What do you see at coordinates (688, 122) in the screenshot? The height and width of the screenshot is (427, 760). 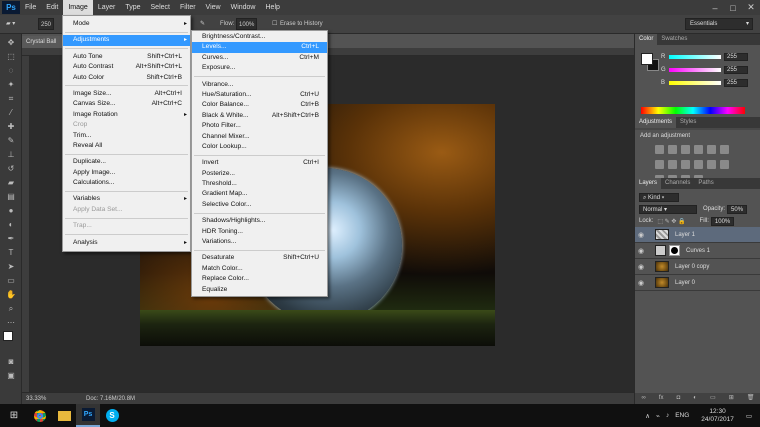 I see `tab-styles: Styles` at bounding box center [688, 122].